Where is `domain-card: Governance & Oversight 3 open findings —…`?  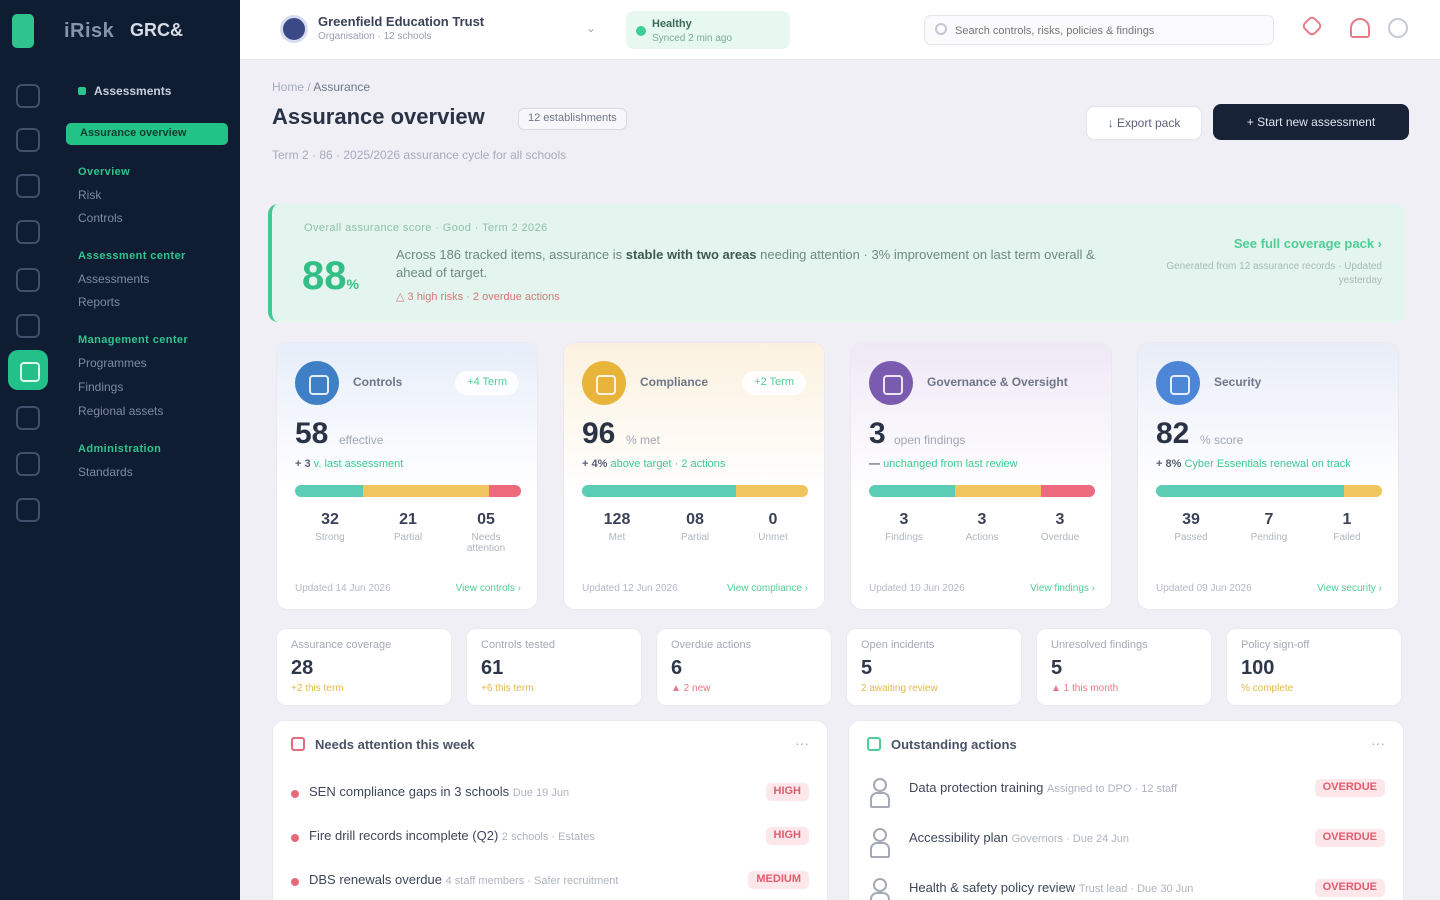 domain-card: Governance & Oversight 3 open findings —… is located at coordinates (981, 476).